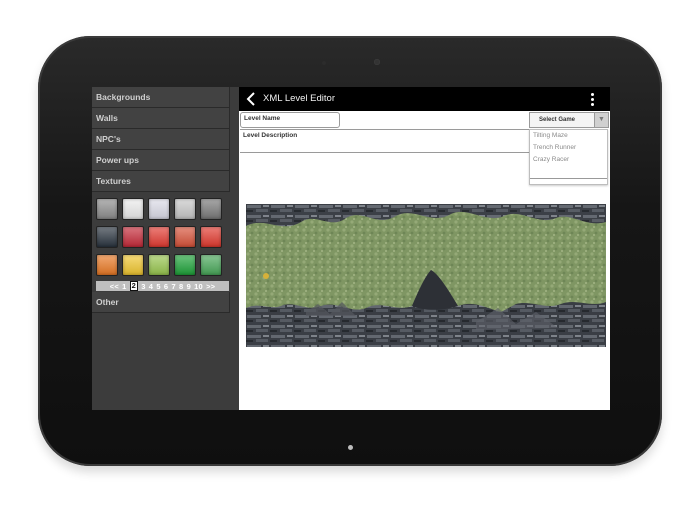 The height and width of the screenshot is (505, 700). Describe the element at coordinates (161, 97) in the screenshot. I see `category-backgrounds: Backgrounds` at that location.